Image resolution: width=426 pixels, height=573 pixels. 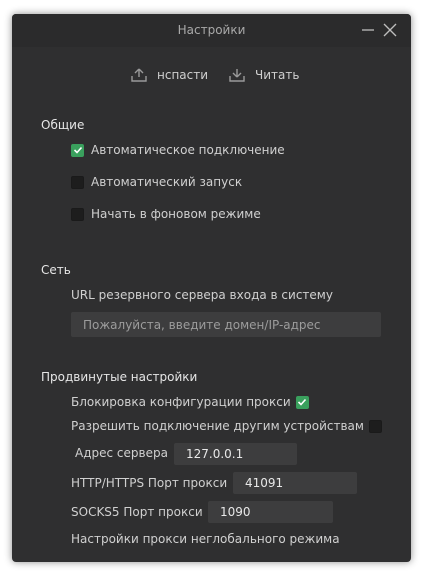 I want to click on allow-other-devices-checkbox, so click(x=375, y=426).